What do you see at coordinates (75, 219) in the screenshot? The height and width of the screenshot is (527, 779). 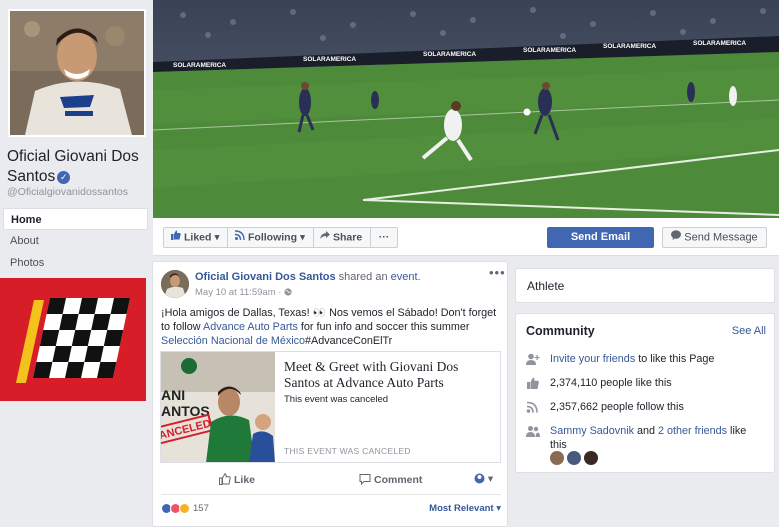 I see `nav-home: Home` at bounding box center [75, 219].